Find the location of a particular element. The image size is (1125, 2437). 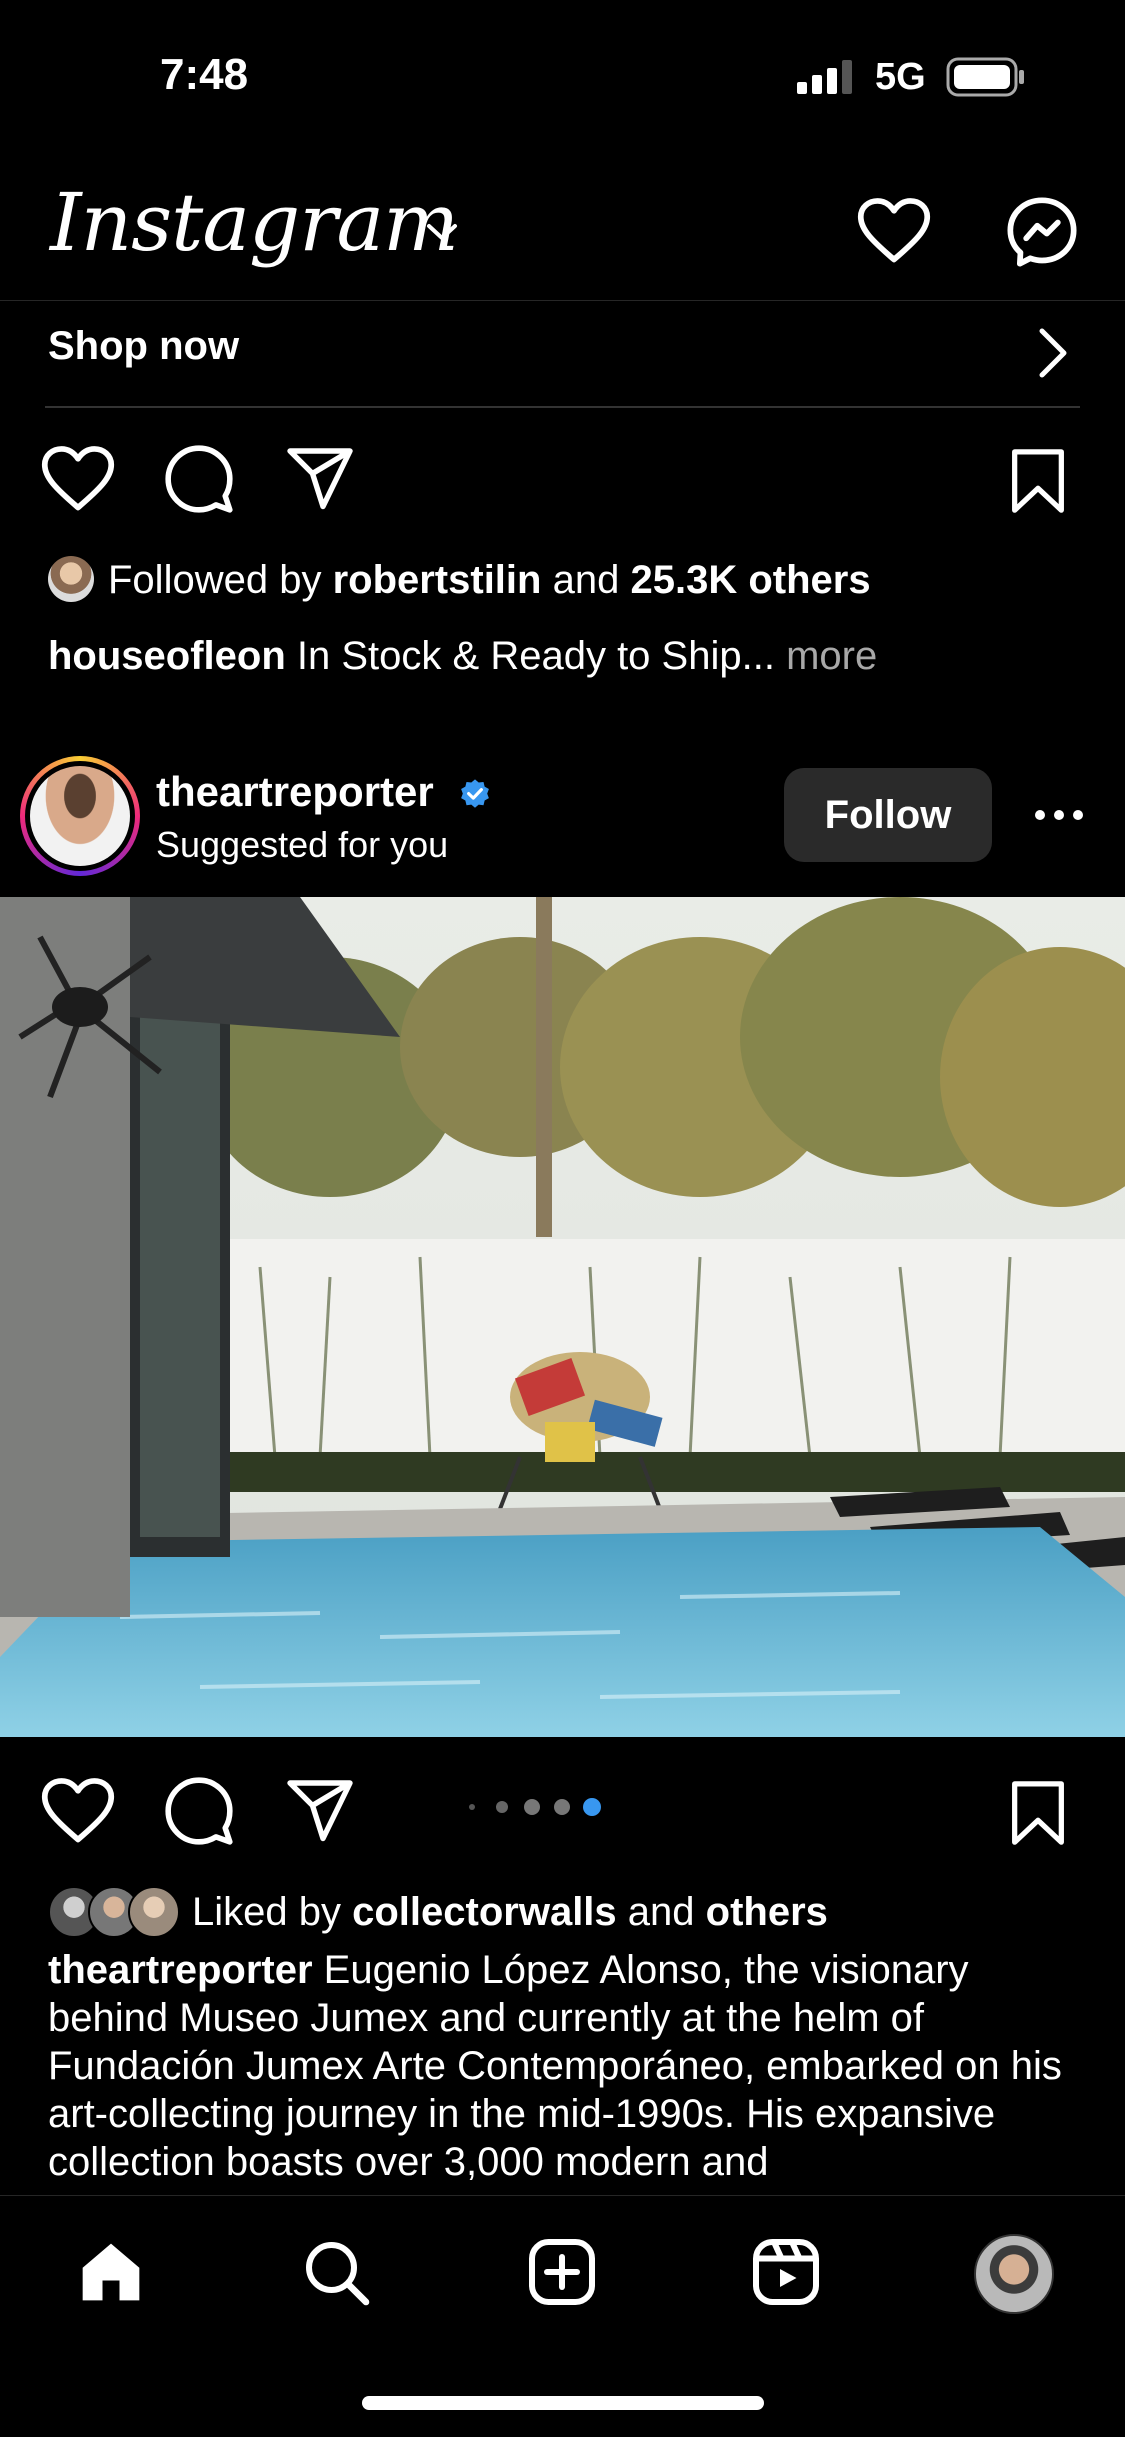

post-username: theartreporter is located at coordinates (295, 792).